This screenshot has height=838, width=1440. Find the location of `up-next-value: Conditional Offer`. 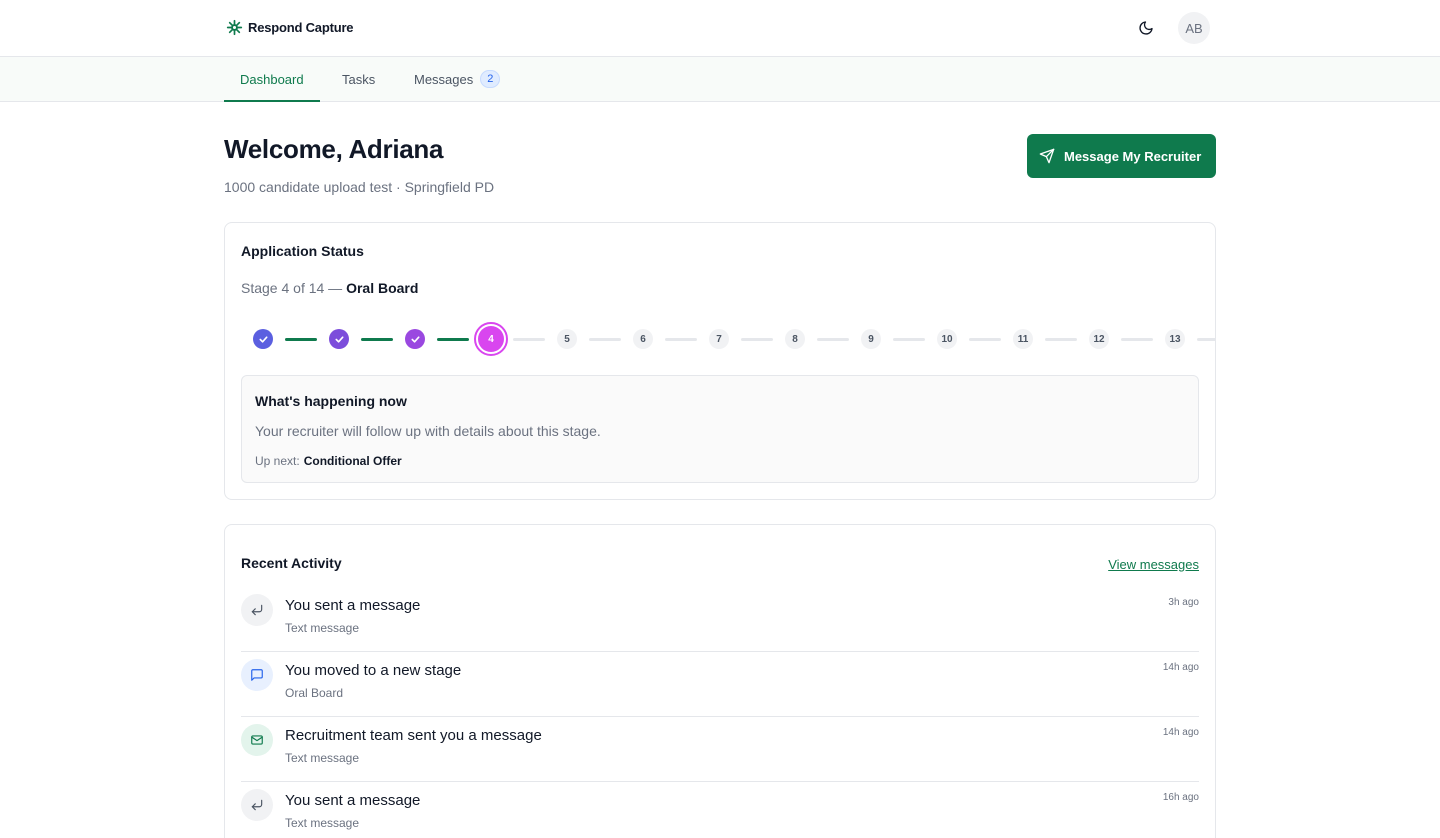

up-next-value: Conditional Offer is located at coordinates (352, 461).